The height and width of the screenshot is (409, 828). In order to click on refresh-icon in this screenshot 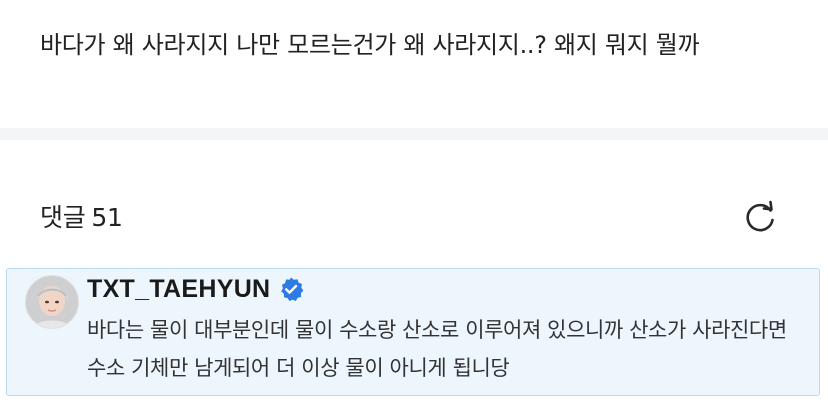, I will do `click(760, 216)`.